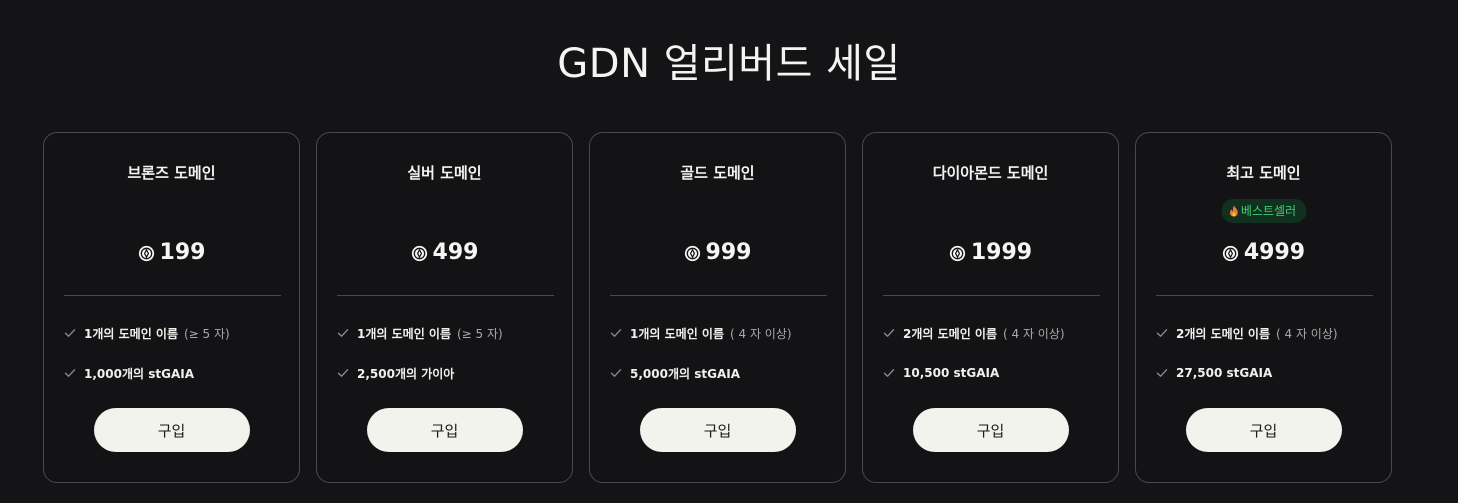 This screenshot has width=1458, height=503. Describe the element at coordinates (171, 430) in the screenshot. I see `buy-button-bronze: 구입` at that location.